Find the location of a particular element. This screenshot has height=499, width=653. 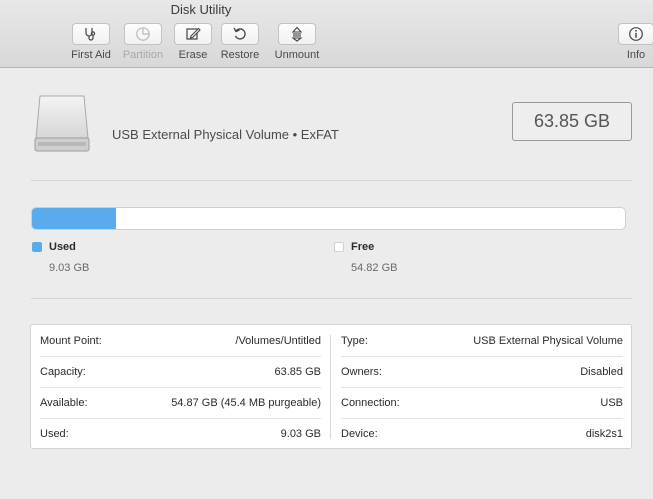

info-button: Info is located at coordinates (632, 42).